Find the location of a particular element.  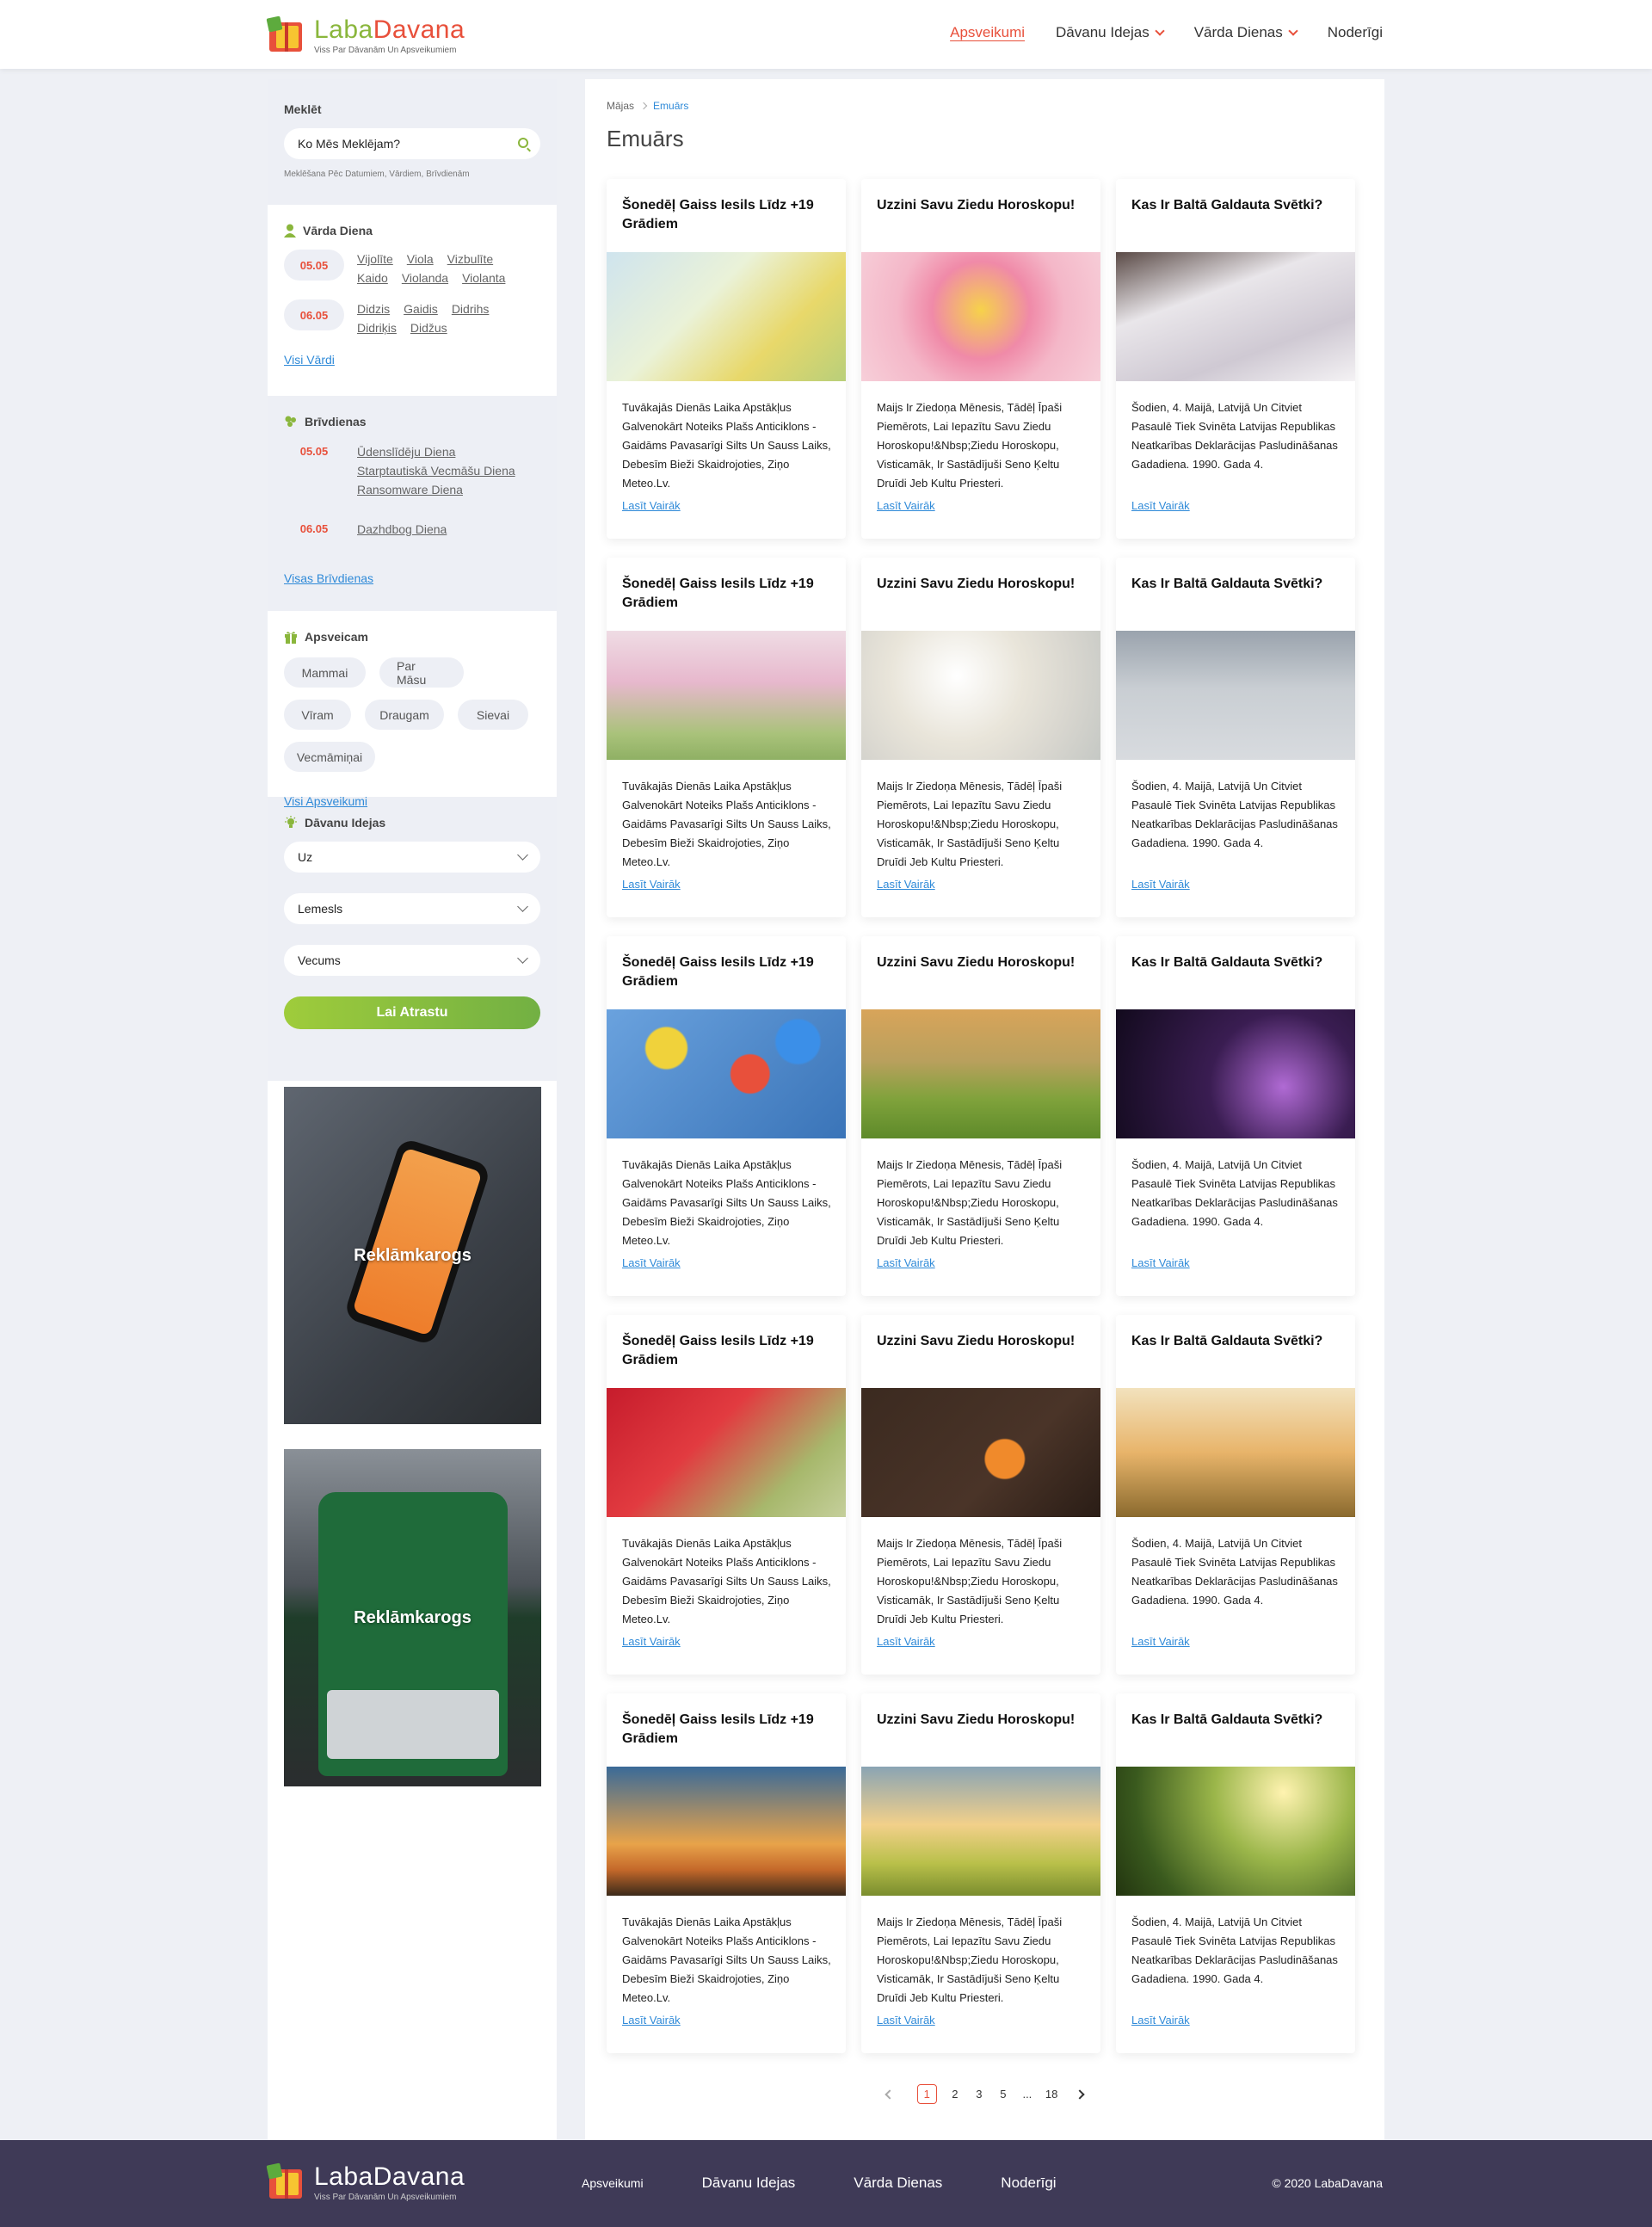

holiday-link: Ūdenslīdēju Diena is located at coordinates (436, 452).